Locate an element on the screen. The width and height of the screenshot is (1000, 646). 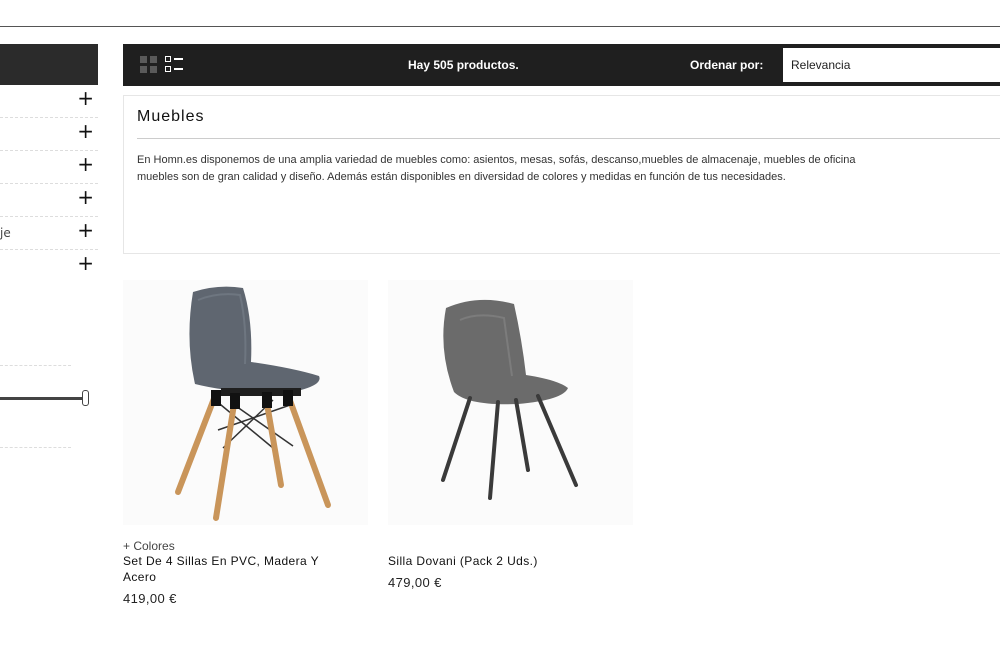
filter-sidebar: + + + + je + + is located at coordinates (49, 163).